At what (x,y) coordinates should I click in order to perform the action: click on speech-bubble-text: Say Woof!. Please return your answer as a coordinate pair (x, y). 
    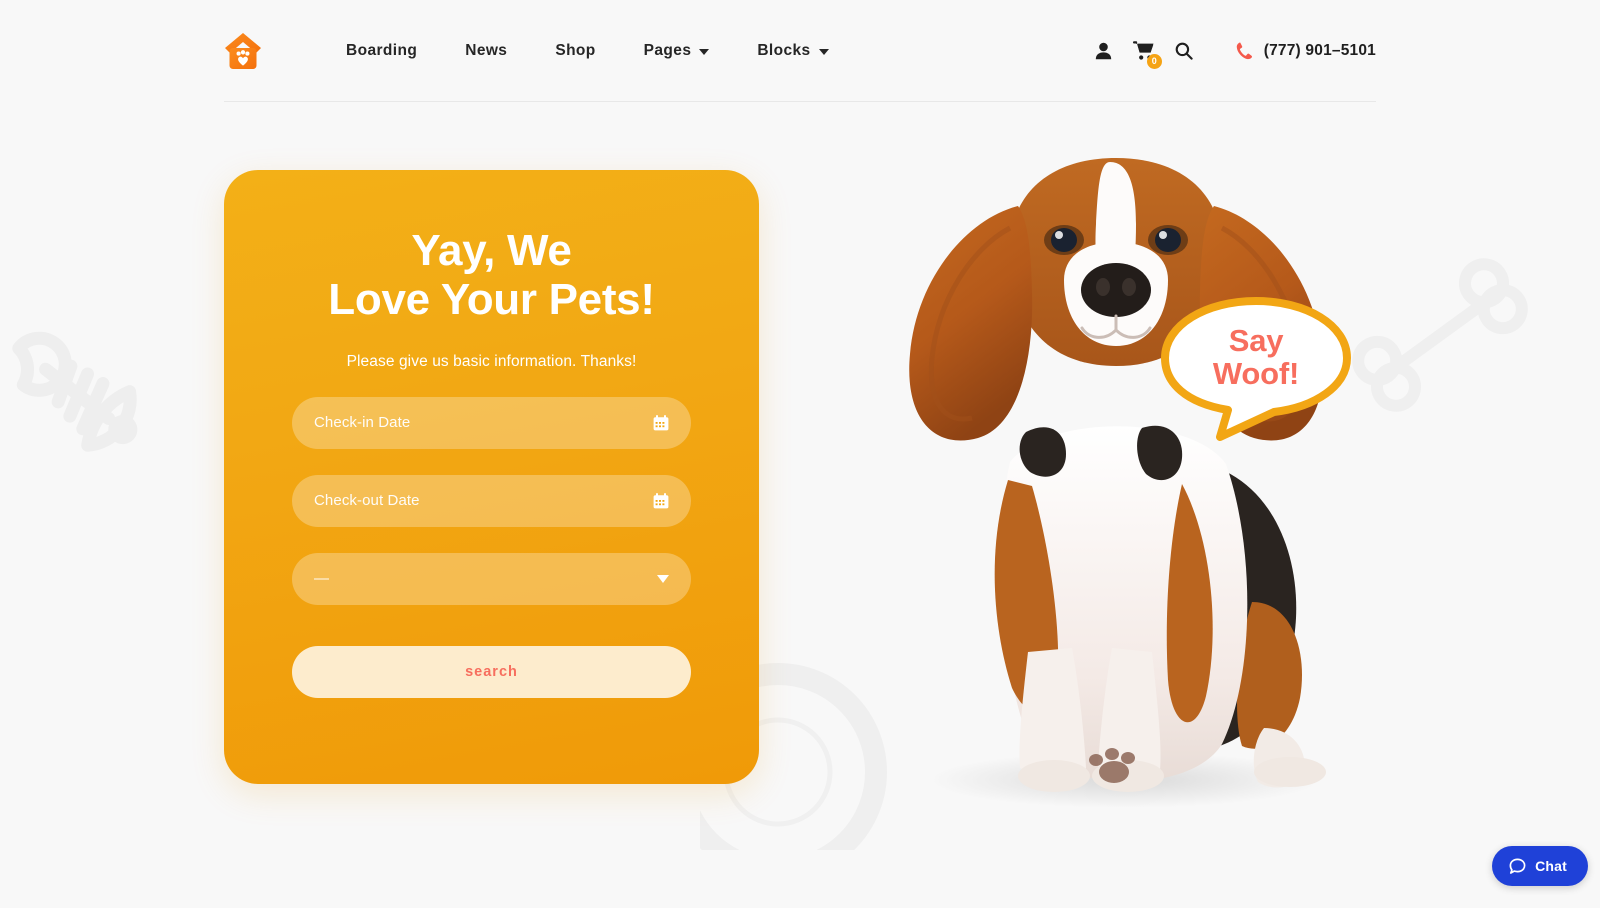
    Looking at the image, I should click on (1256, 357).